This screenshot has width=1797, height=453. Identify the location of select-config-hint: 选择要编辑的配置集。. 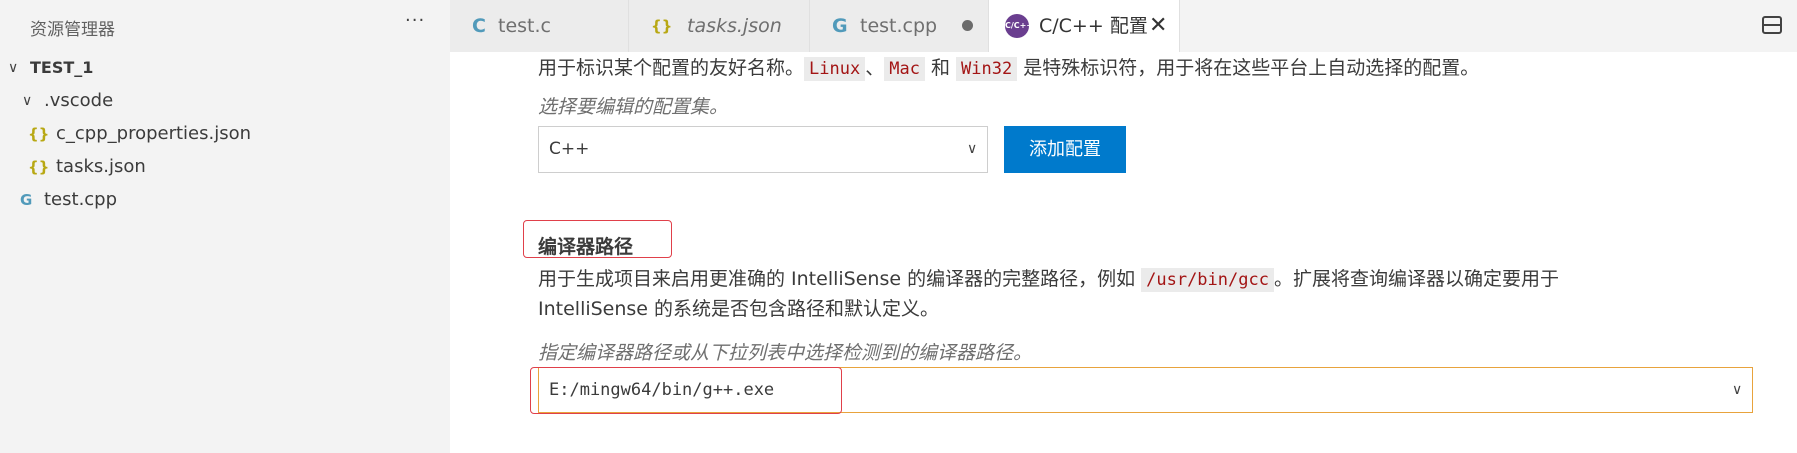
(633, 107).